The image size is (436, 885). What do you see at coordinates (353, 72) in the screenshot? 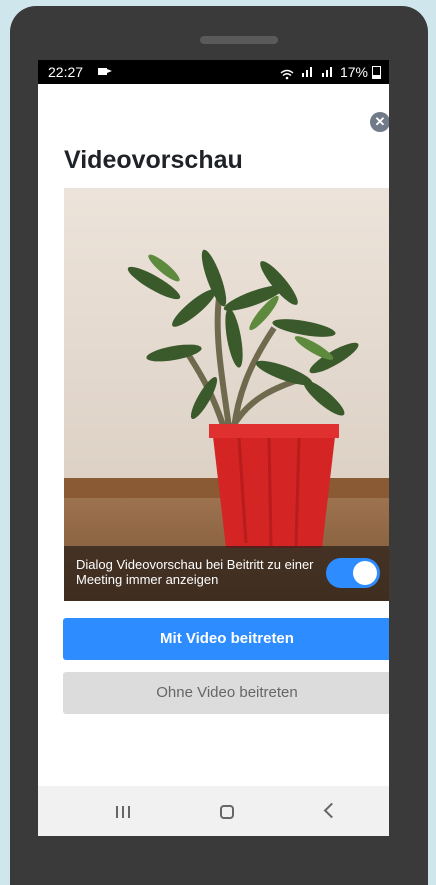
I see `battery-percent: 17%` at bounding box center [353, 72].